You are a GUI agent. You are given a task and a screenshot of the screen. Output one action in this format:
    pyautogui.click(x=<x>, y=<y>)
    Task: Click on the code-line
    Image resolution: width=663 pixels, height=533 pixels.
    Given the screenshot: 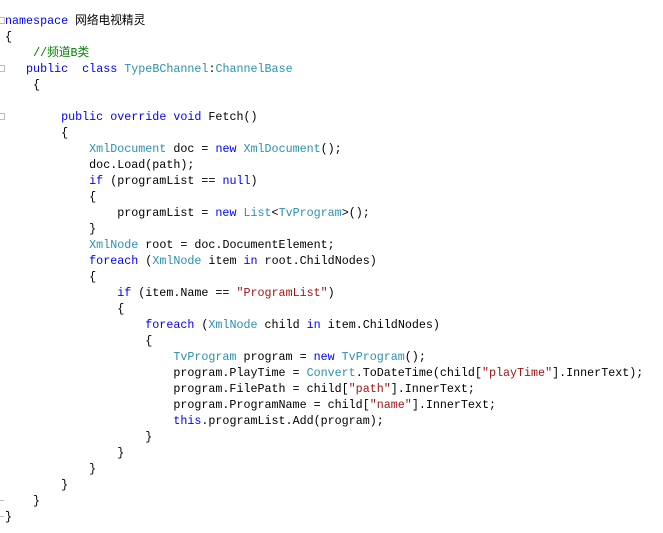 What is the action you would take?
    pyautogui.click(x=334, y=101)
    